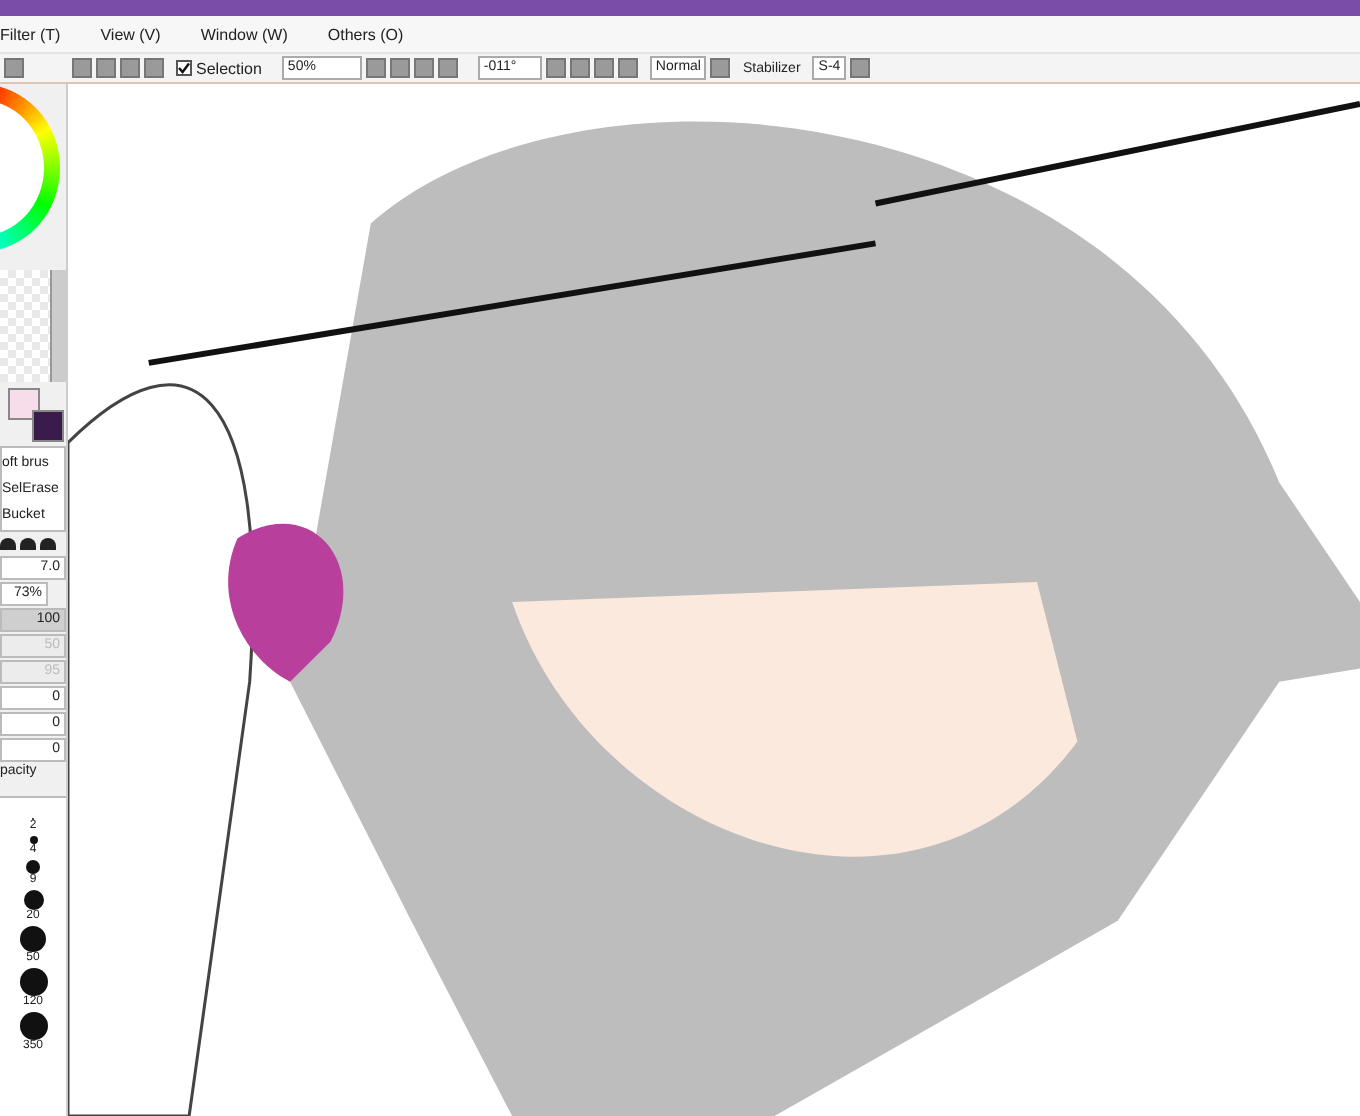  What do you see at coordinates (365, 34) in the screenshot?
I see `menu-item: Others (O)` at bounding box center [365, 34].